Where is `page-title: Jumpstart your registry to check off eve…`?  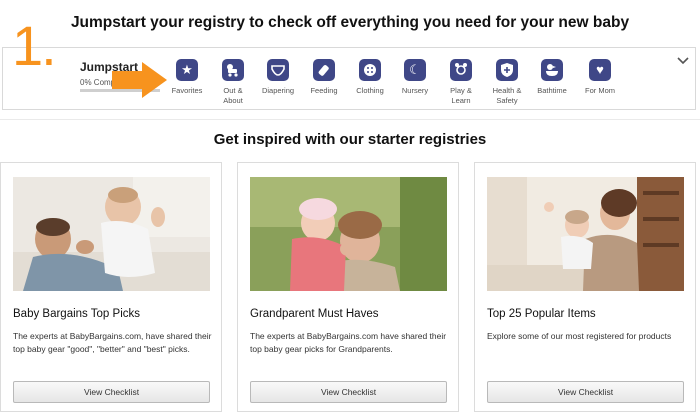 page-title: Jumpstart your registry to check off eve… is located at coordinates (350, 22).